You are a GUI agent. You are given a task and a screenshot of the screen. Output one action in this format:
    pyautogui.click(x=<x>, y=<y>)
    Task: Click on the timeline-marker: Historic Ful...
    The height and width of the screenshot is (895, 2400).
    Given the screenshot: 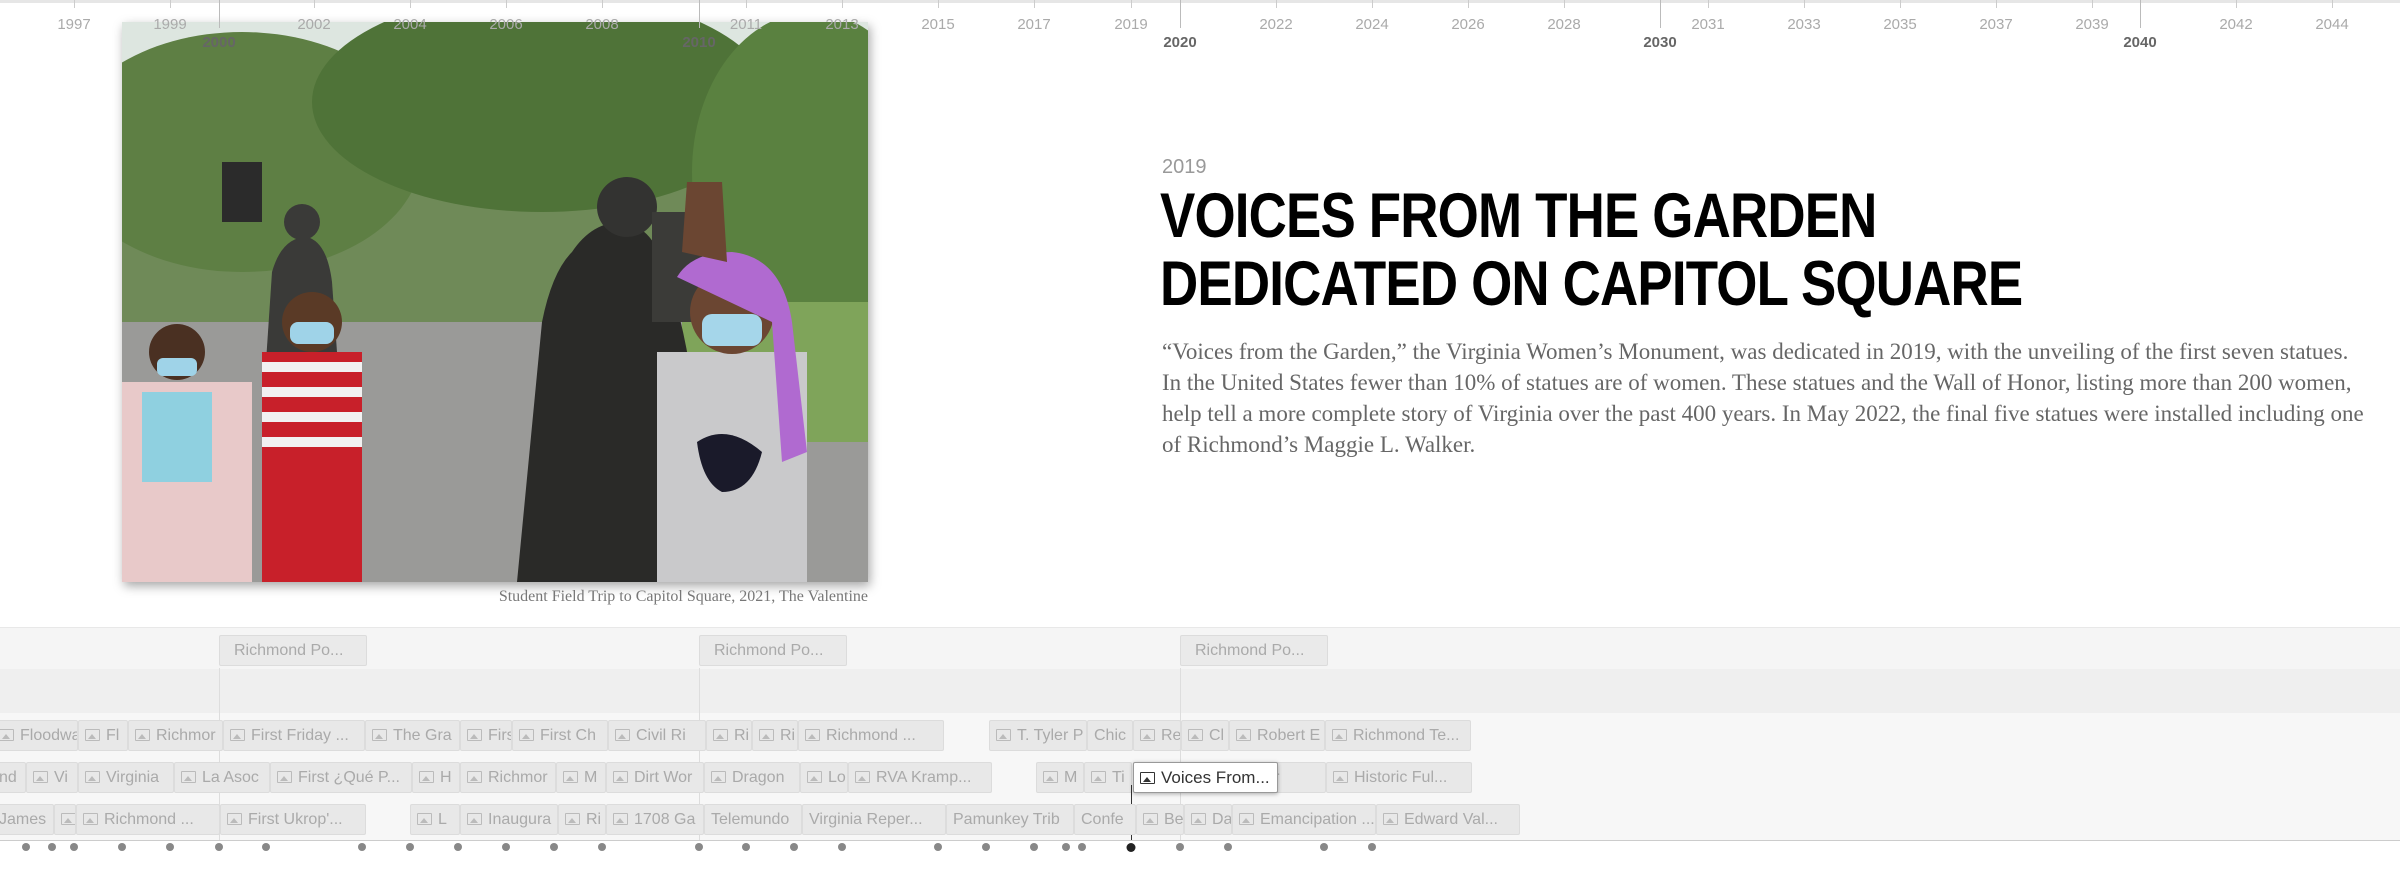 What is the action you would take?
    pyautogui.click(x=1399, y=777)
    